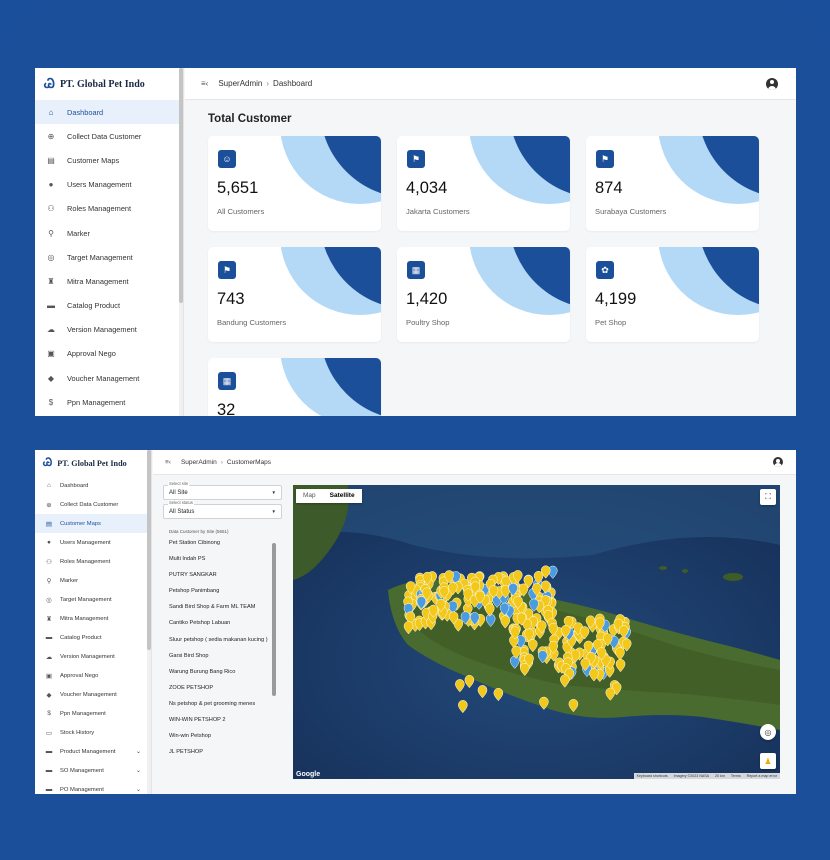 This screenshot has height=860, width=830. Describe the element at coordinates (294, 183) in the screenshot. I see `stat-card: ☺ 5,651 All Customers` at that location.